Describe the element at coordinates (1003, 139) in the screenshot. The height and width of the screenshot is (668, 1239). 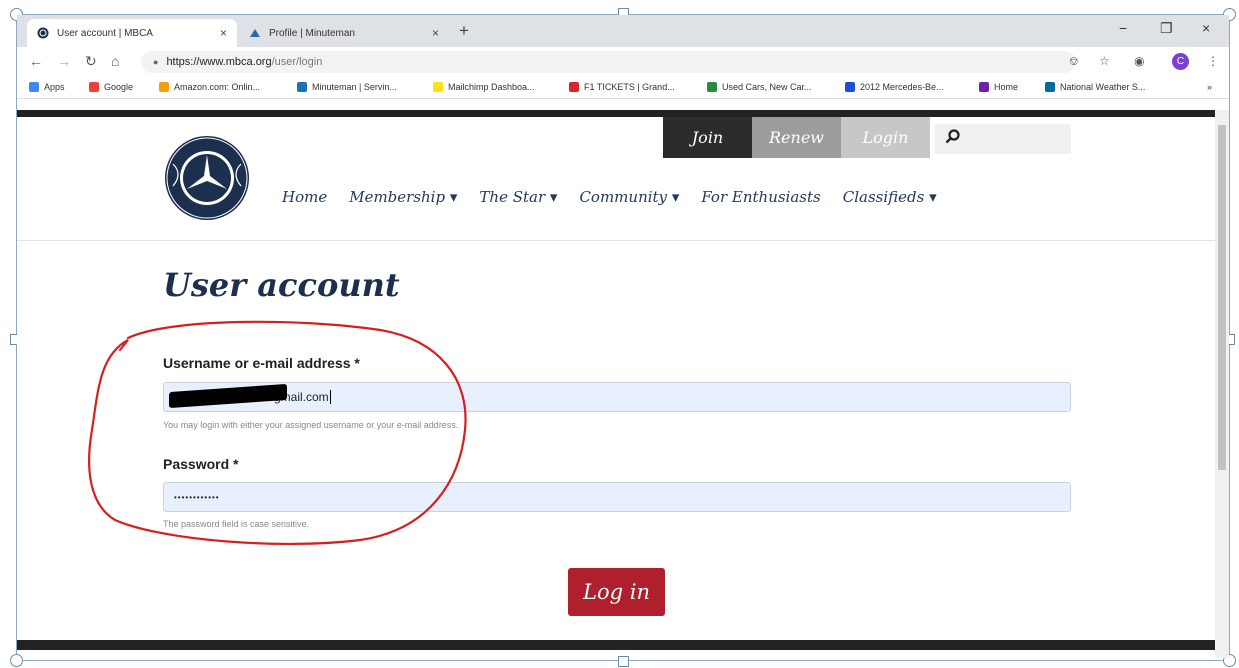
I see `site-search-input` at that location.